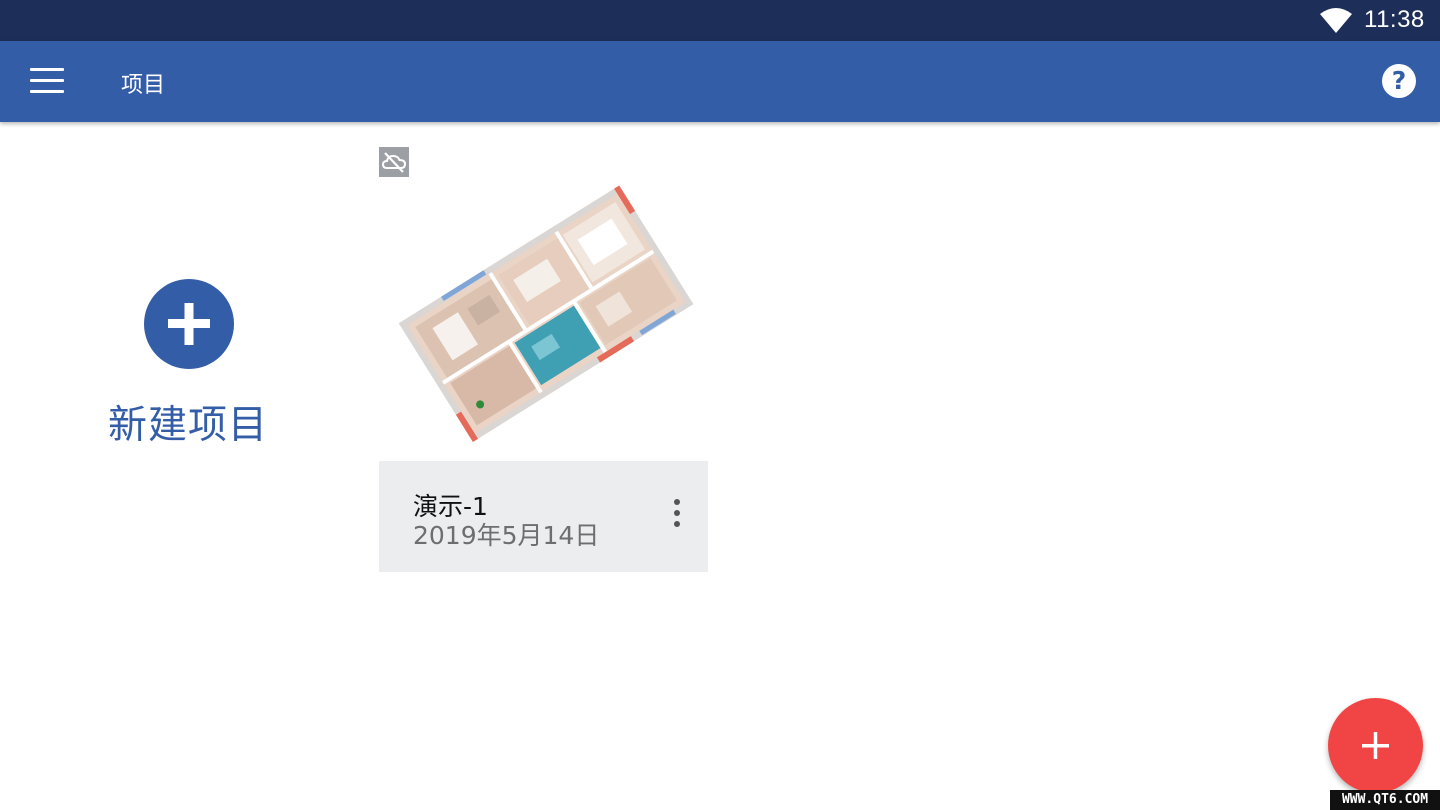 The width and height of the screenshot is (1440, 810). What do you see at coordinates (187, 425) in the screenshot?
I see `new-project-label: 新建项目` at bounding box center [187, 425].